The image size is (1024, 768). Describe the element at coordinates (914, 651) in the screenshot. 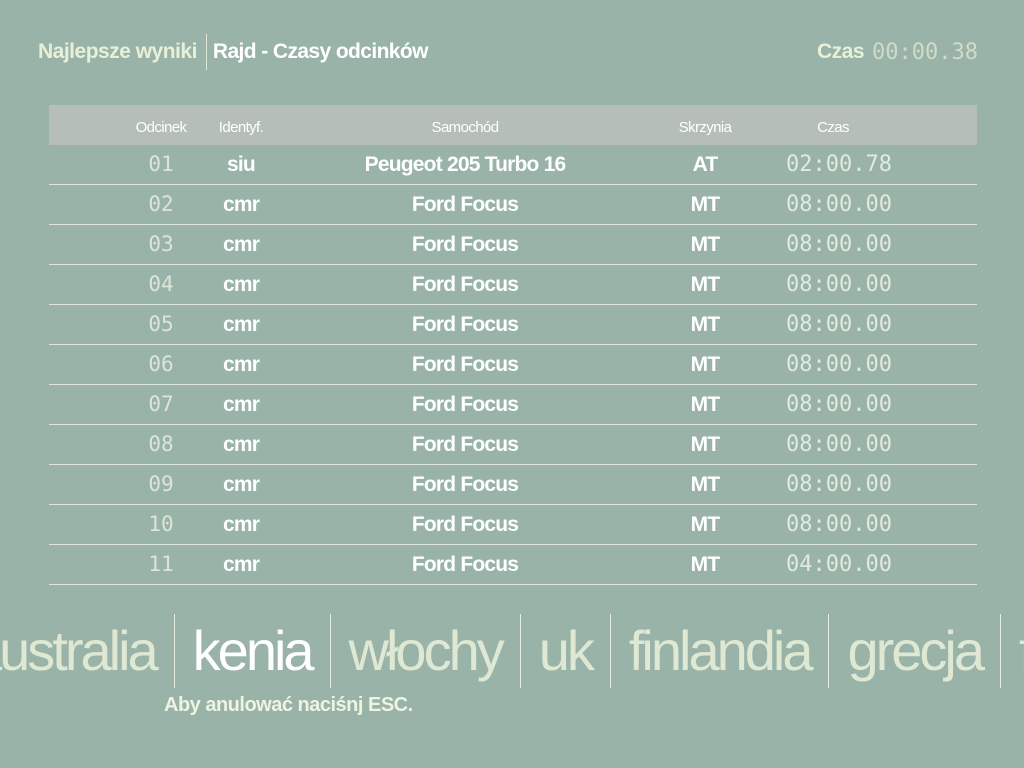

I see `country-option: grecja` at that location.